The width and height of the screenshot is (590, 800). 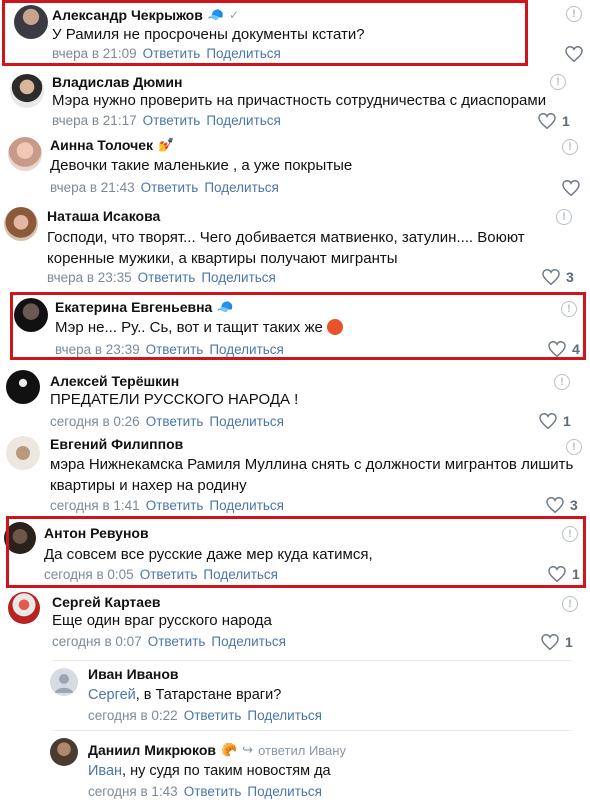 What do you see at coordinates (92, 187) in the screenshot?
I see `timestamp: вчера в 21:43` at bounding box center [92, 187].